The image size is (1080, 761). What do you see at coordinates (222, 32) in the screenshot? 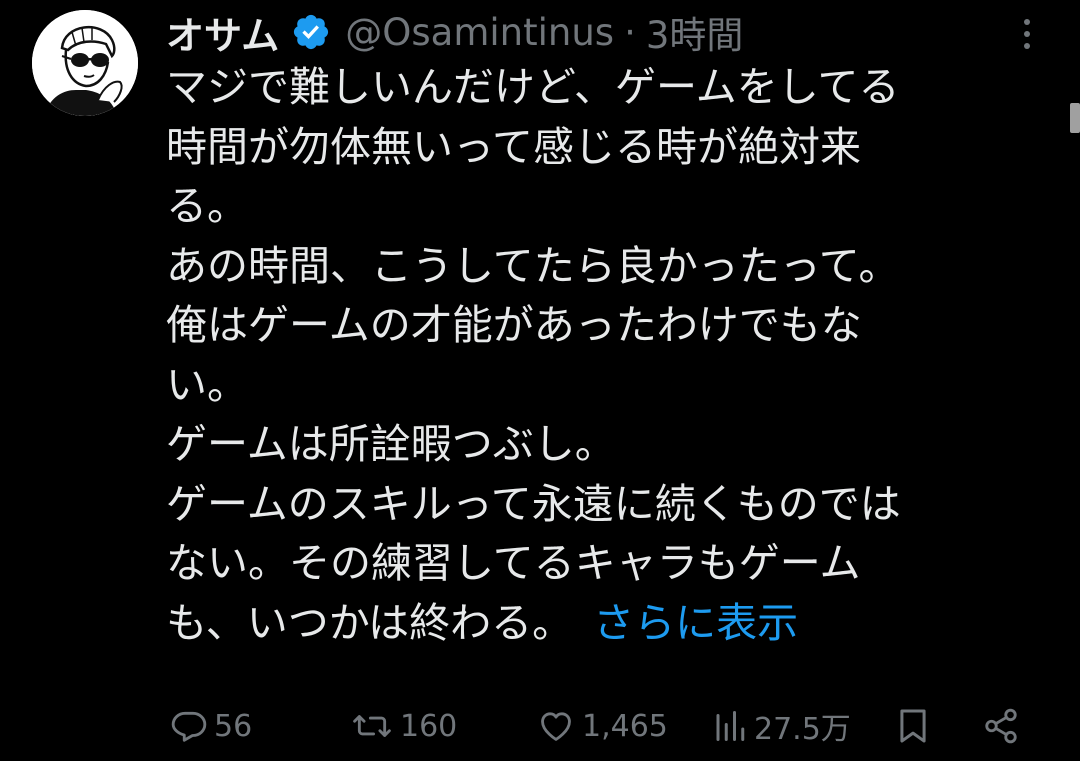
I see `author-display-name: オサム` at bounding box center [222, 32].